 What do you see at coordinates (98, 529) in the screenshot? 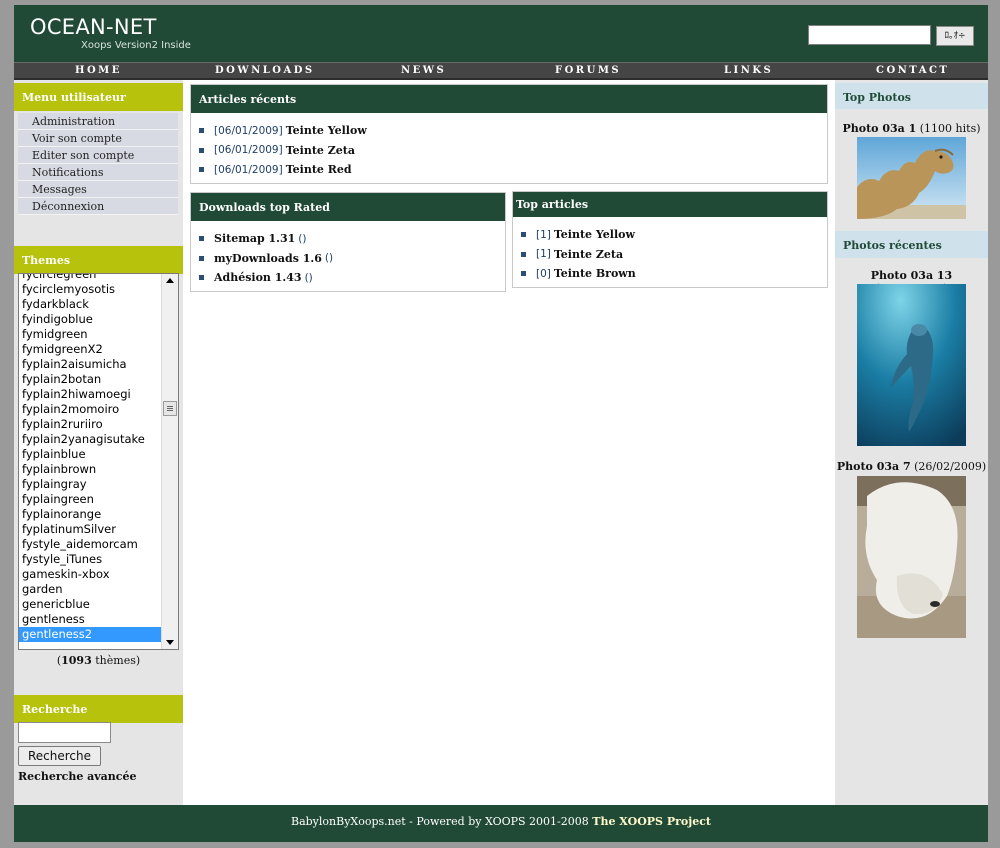
I see `theme-option: fyplatinumSilver` at bounding box center [98, 529].